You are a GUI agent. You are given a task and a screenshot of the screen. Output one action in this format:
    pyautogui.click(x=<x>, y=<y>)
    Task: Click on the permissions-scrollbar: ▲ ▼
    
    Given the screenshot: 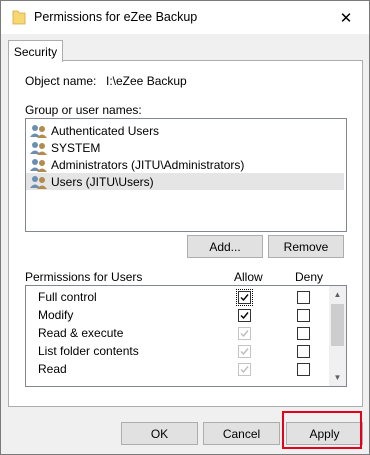 What is the action you would take?
    pyautogui.click(x=337, y=336)
    